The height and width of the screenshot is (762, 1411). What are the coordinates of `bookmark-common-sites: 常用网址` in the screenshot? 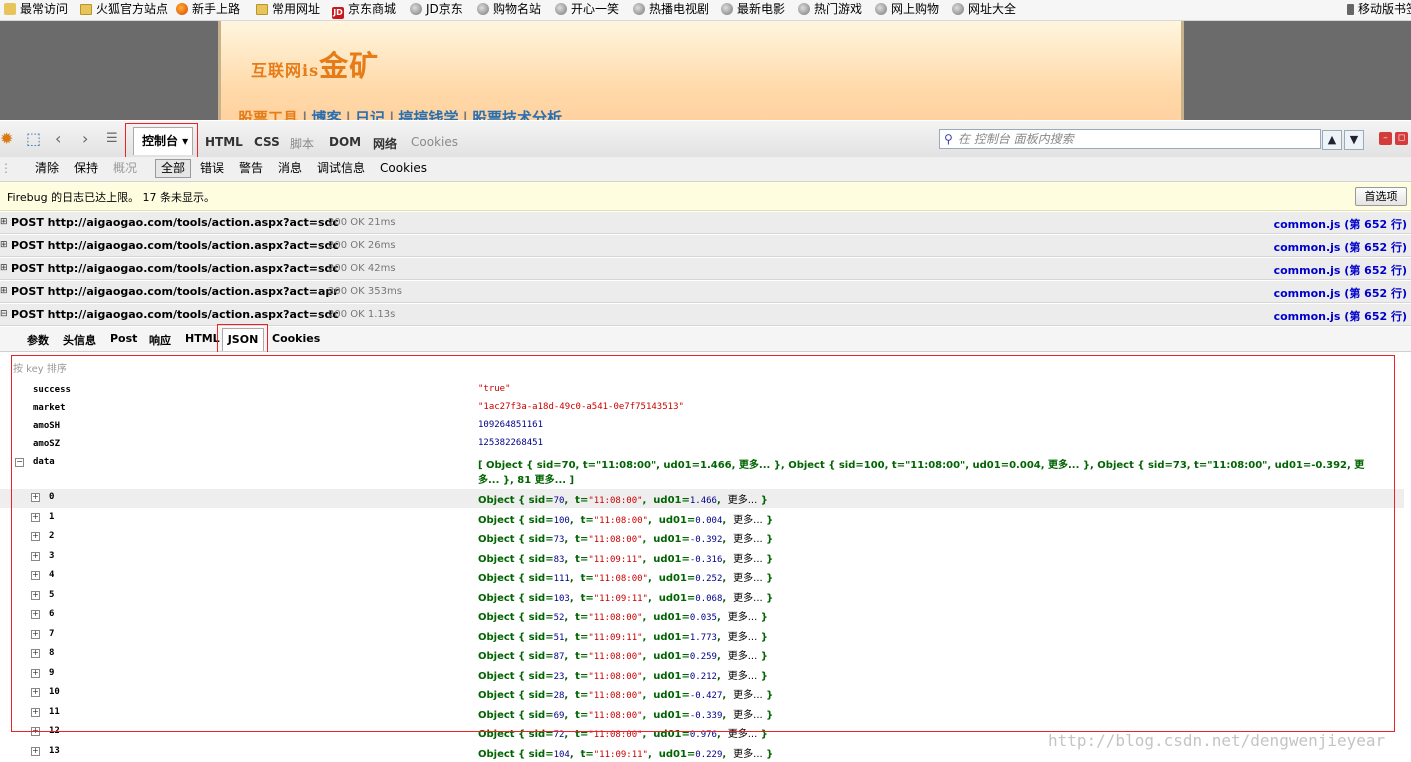 It's located at (288, 10).